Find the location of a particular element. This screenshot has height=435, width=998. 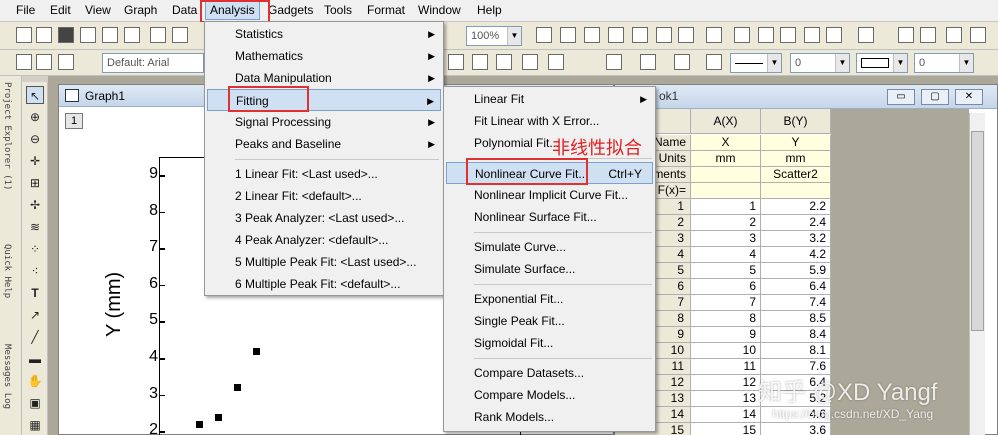

new-graph-icon is located at coordinates (88, 35).